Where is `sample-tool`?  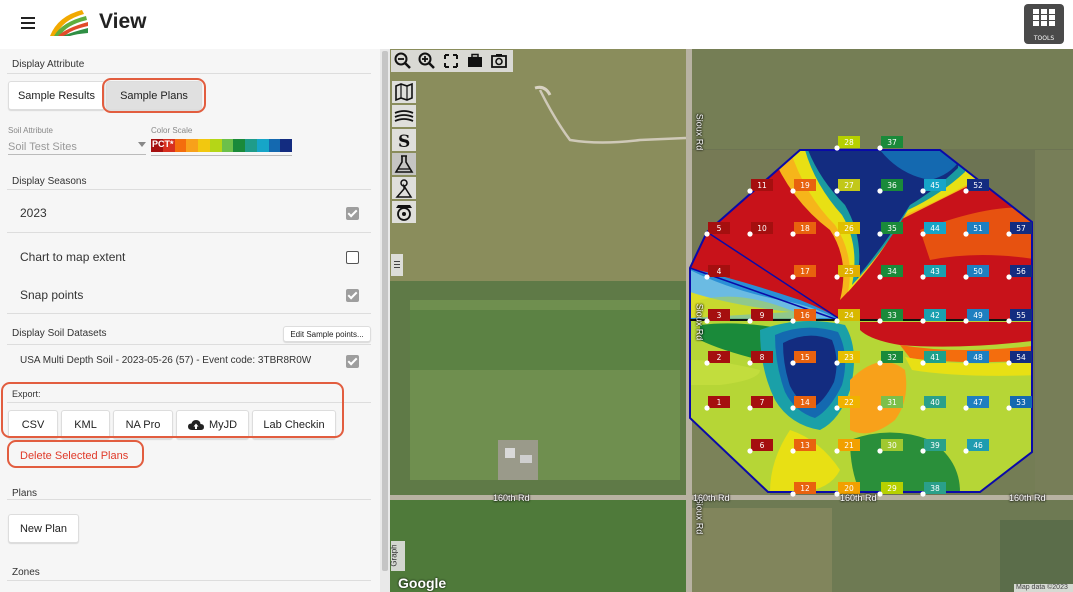 sample-tool is located at coordinates (404, 164).